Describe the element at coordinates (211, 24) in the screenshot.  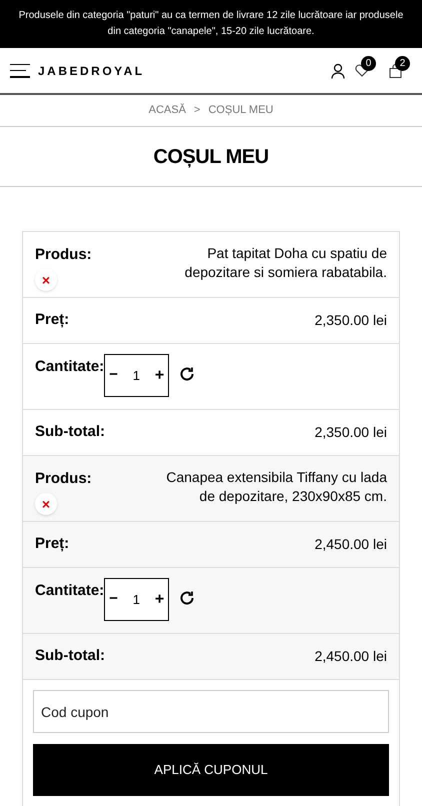
I see `notice-text: Produsele din categoria "paturi" au ca termen de livrare 12 zile lucrătoare iar produsele din categoria "canapele", 15-20 zile lucrătoare.` at that location.